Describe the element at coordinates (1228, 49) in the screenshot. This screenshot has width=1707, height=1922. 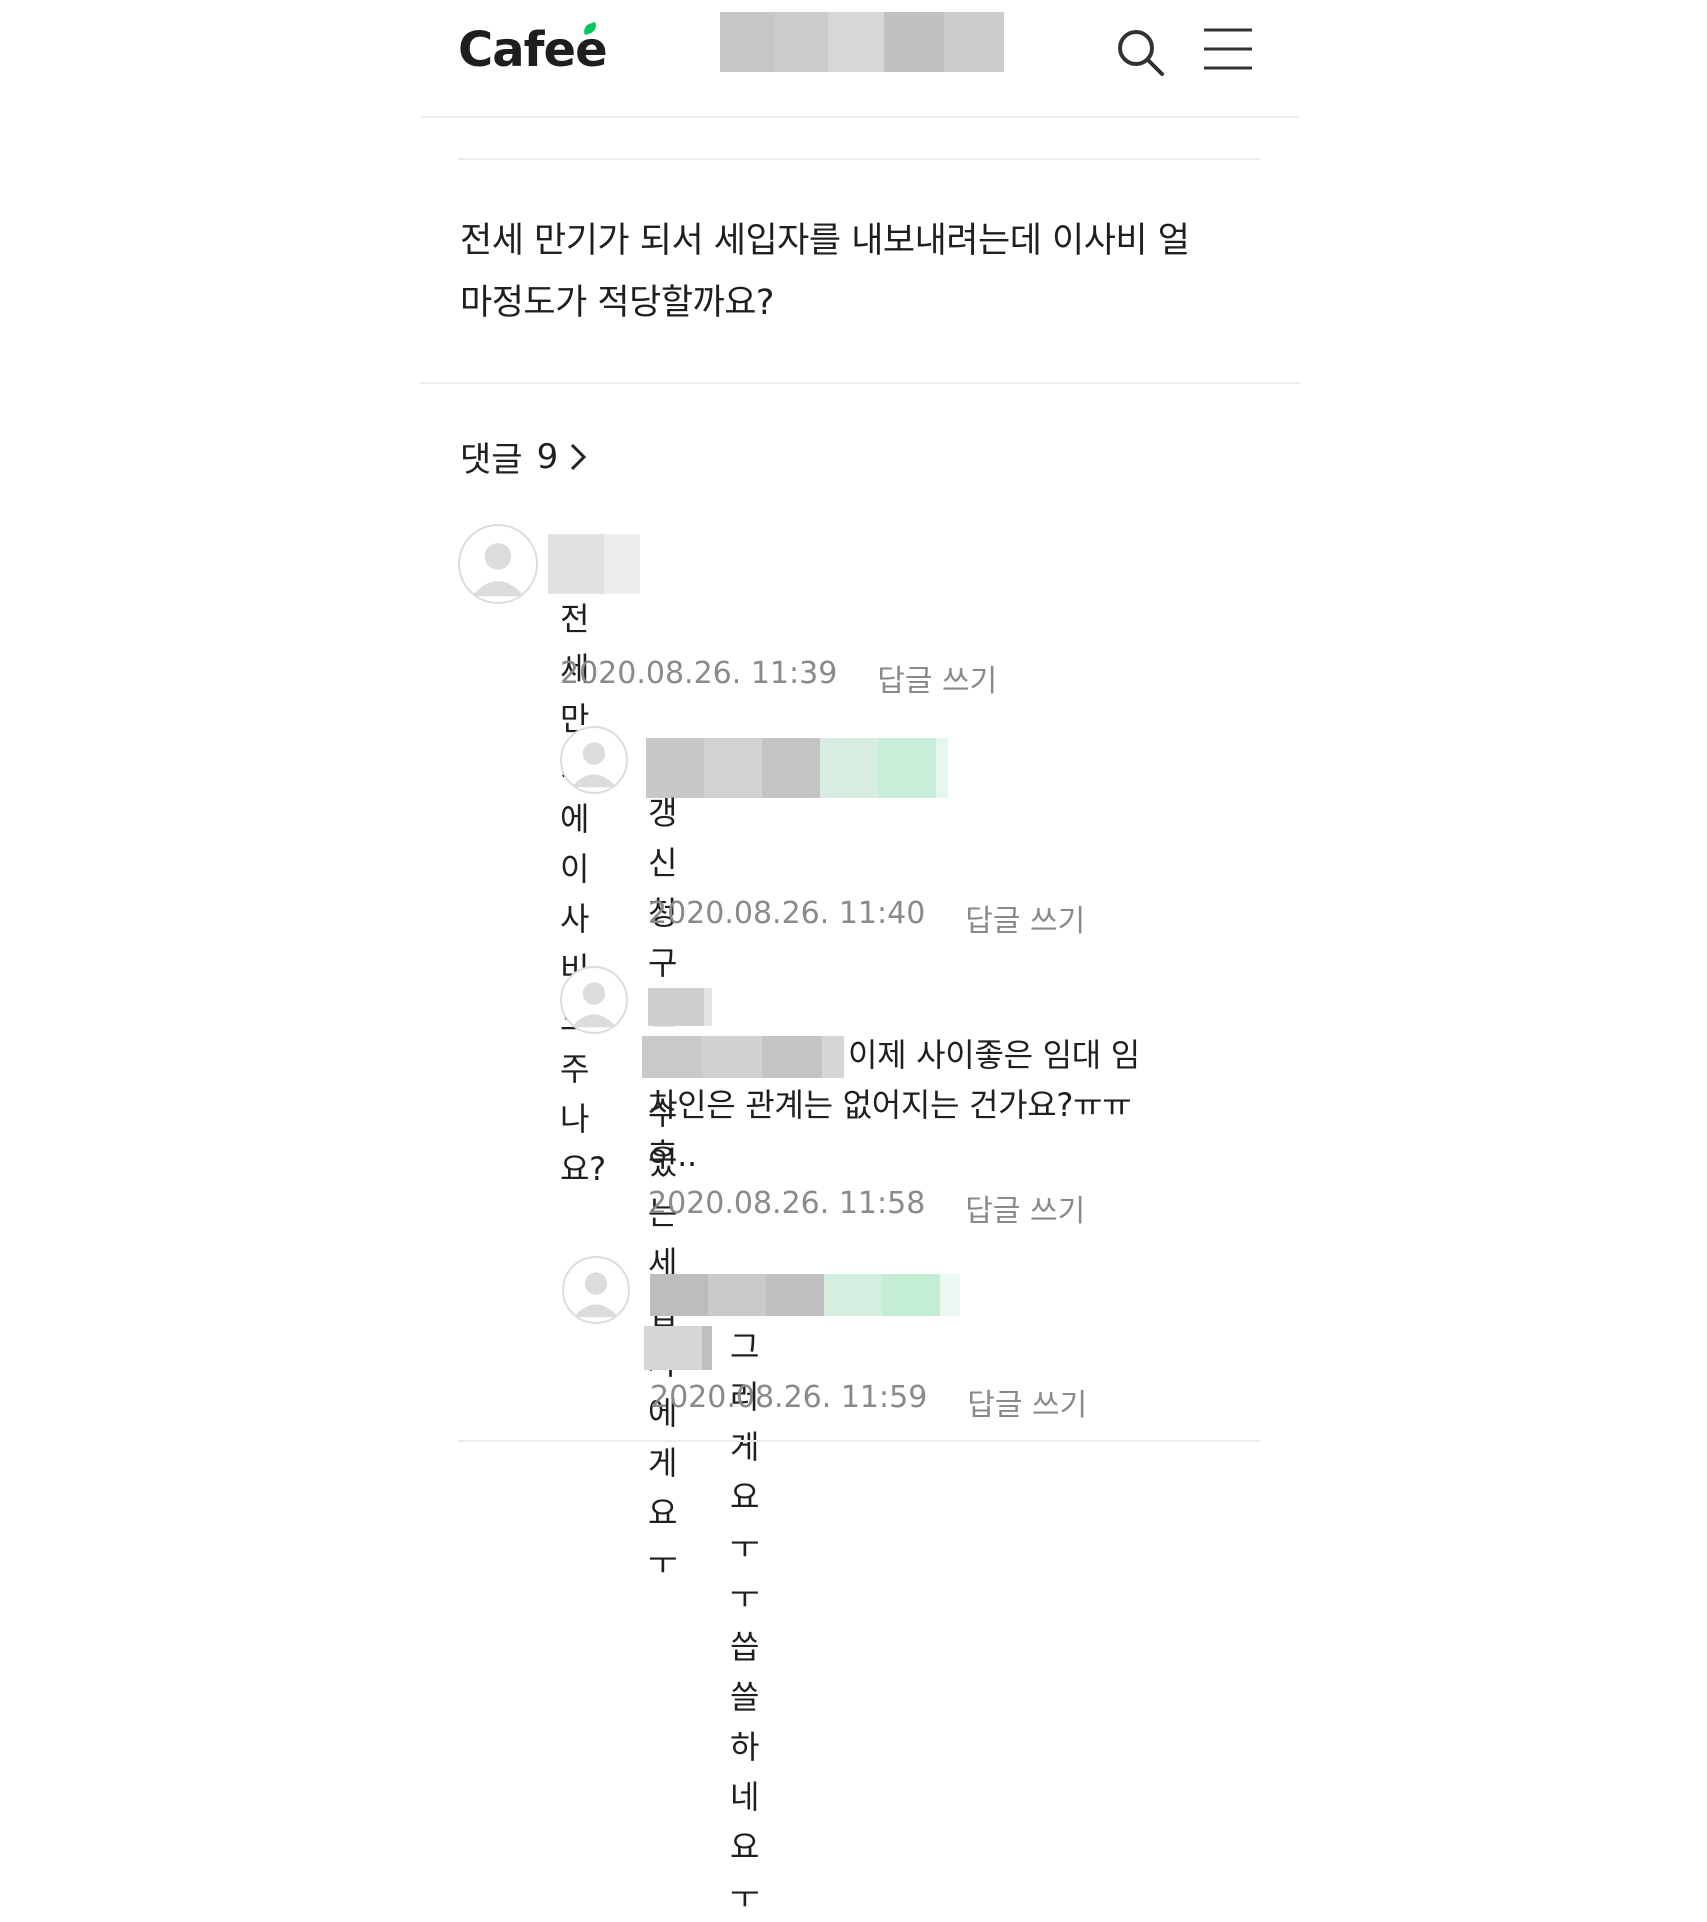
I see `menu-icon` at that location.